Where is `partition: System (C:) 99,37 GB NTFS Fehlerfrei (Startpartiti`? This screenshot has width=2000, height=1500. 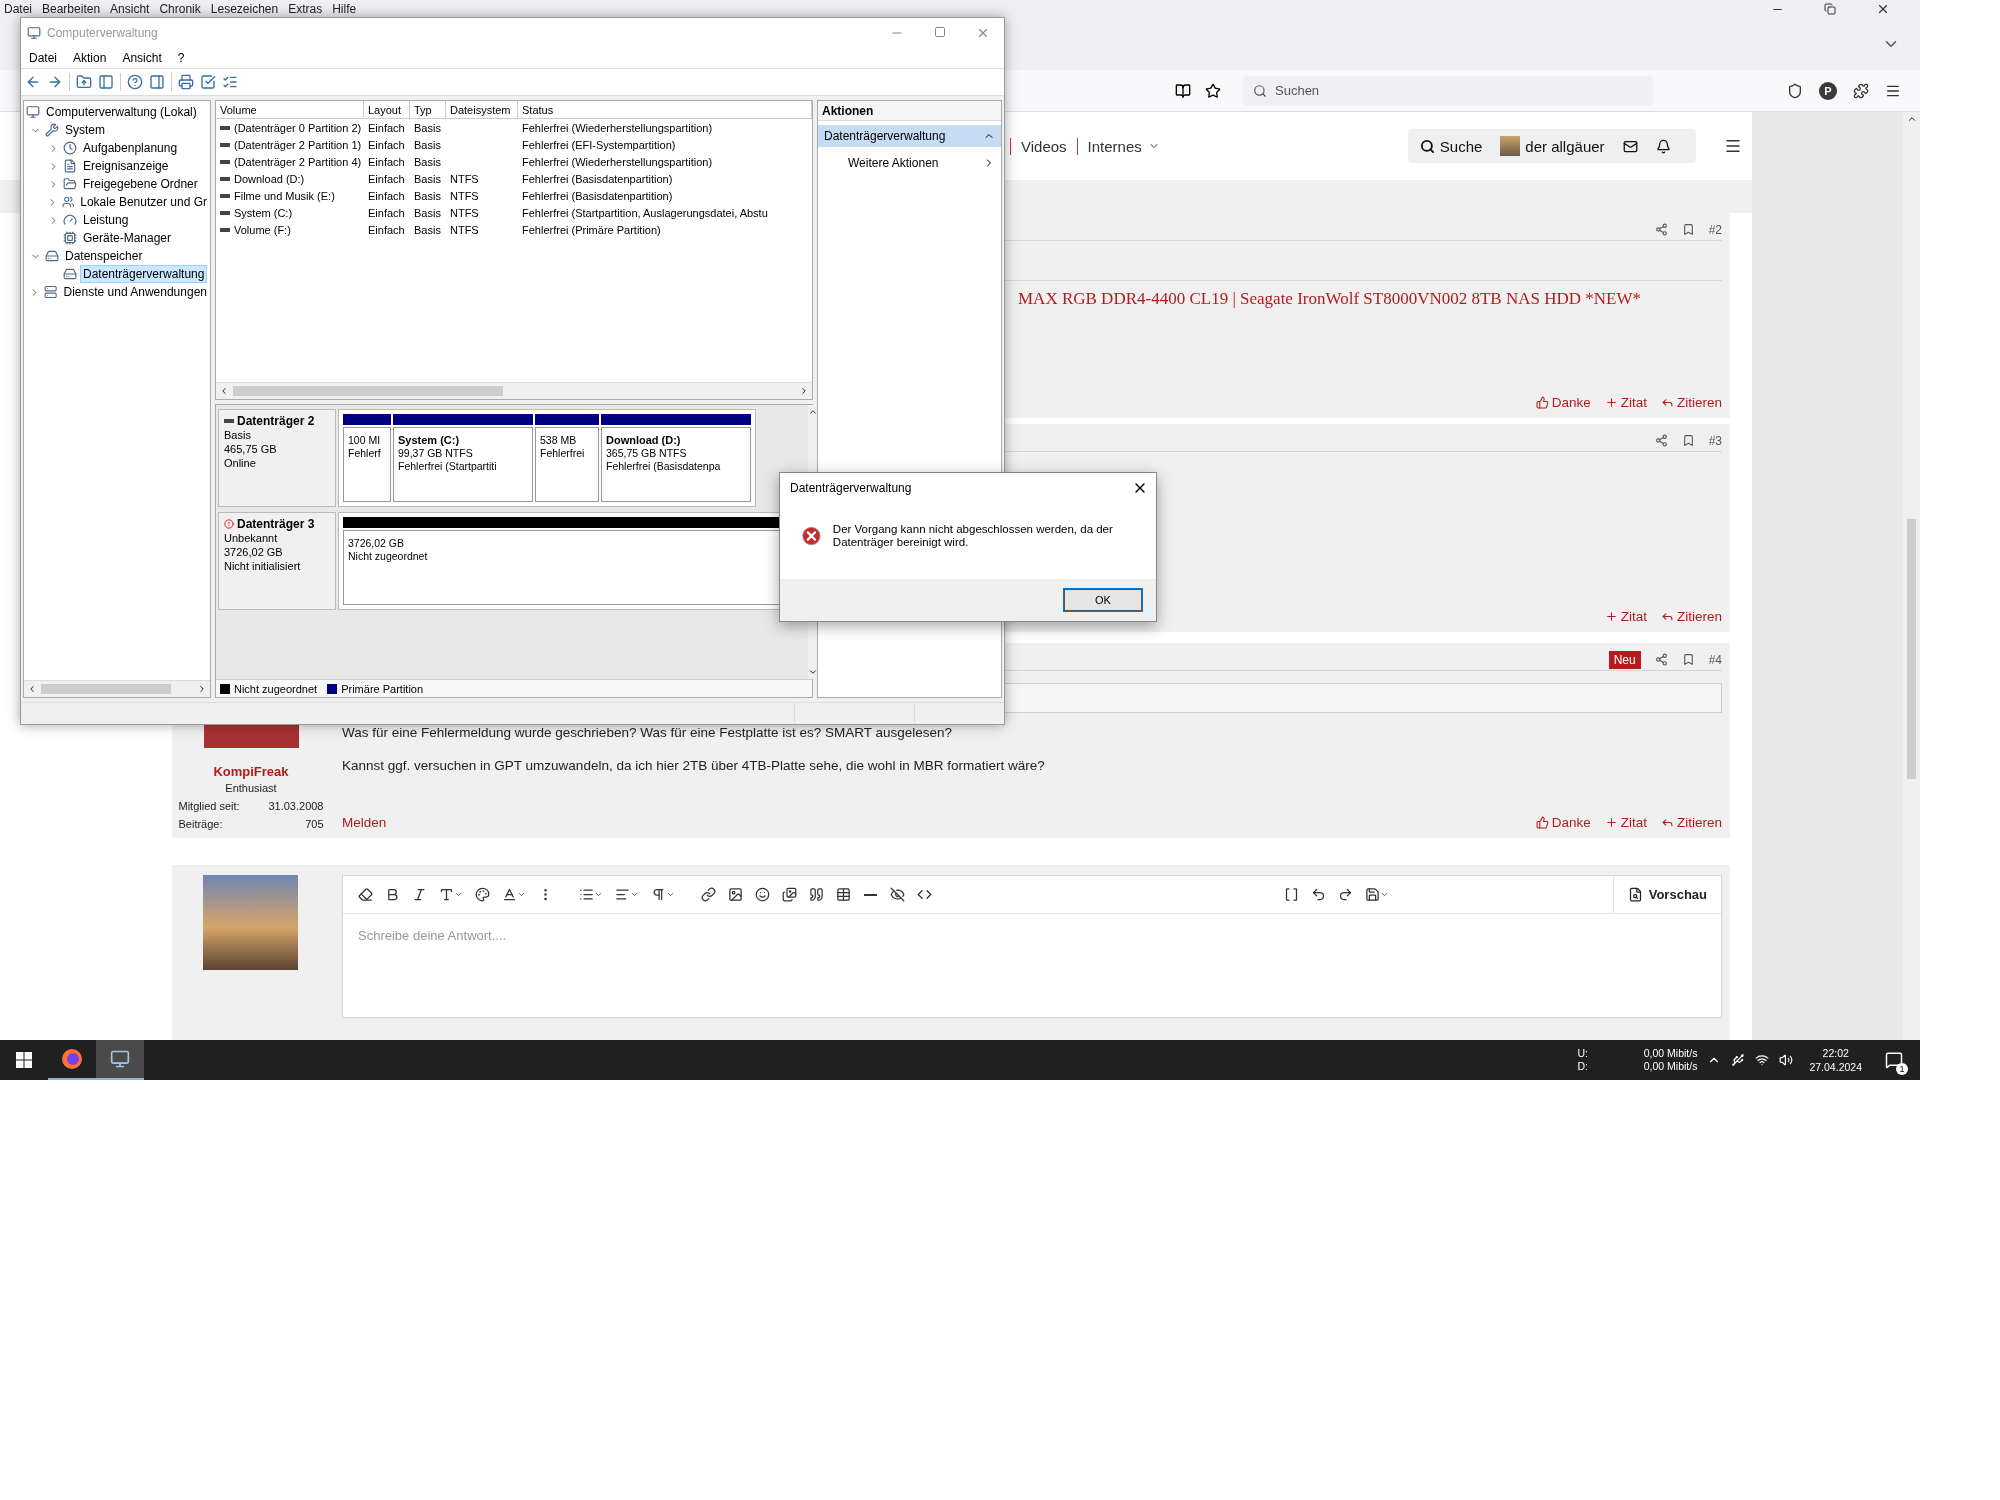 partition: System (C:) 99,37 GB NTFS Fehlerfrei (Startpartiti is located at coordinates (463, 464).